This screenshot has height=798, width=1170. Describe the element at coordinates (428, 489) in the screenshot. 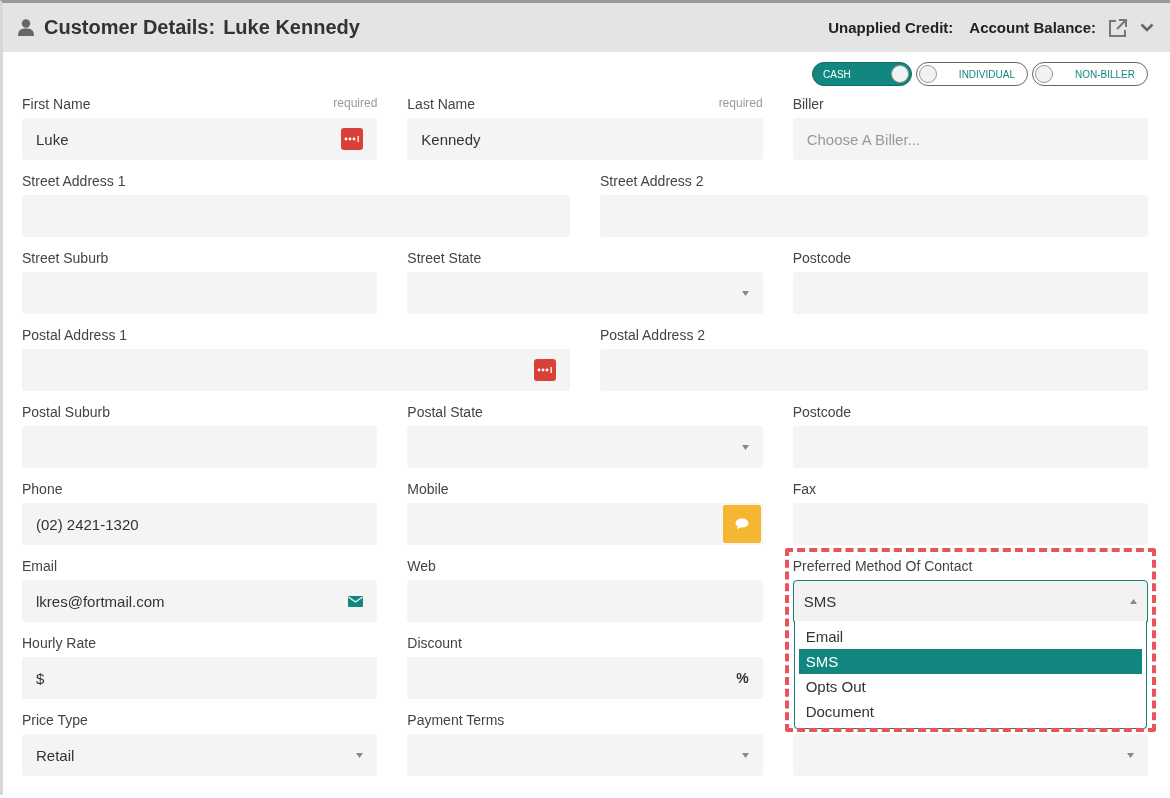

I see `field-label: Mobile` at that location.